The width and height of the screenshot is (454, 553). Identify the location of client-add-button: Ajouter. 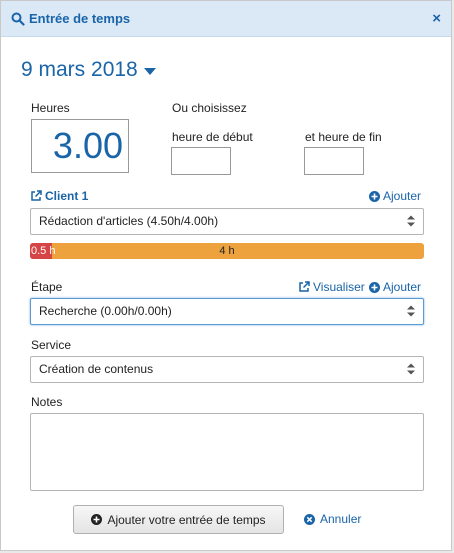
(395, 196).